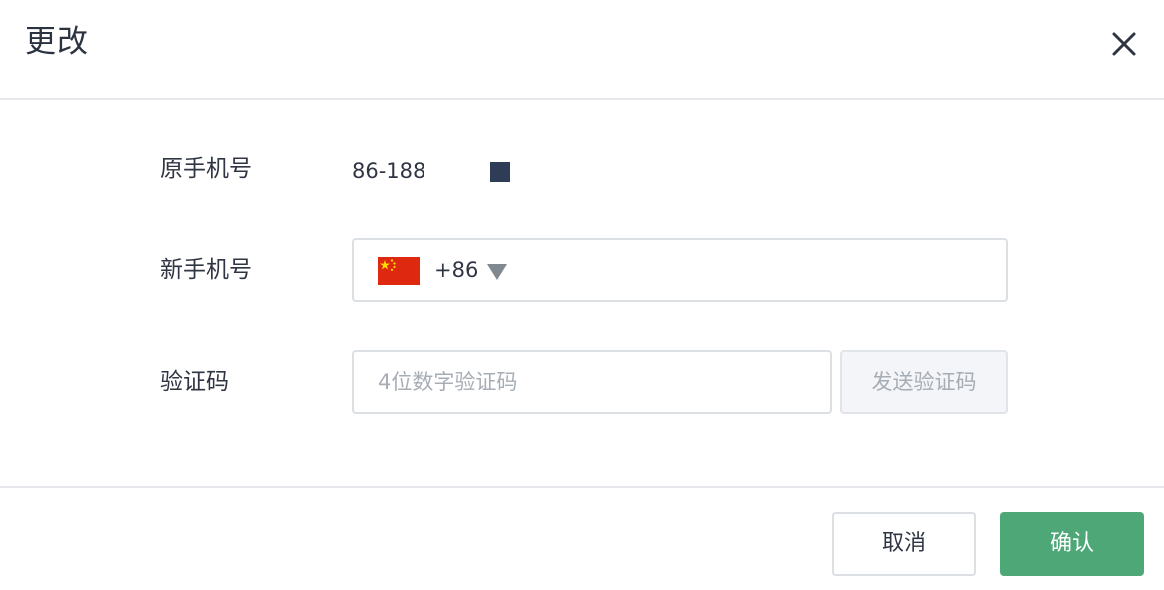 The image size is (1164, 590). What do you see at coordinates (388, 171) in the screenshot?
I see `old-phone-value: 86-188` at bounding box center [388, 171].